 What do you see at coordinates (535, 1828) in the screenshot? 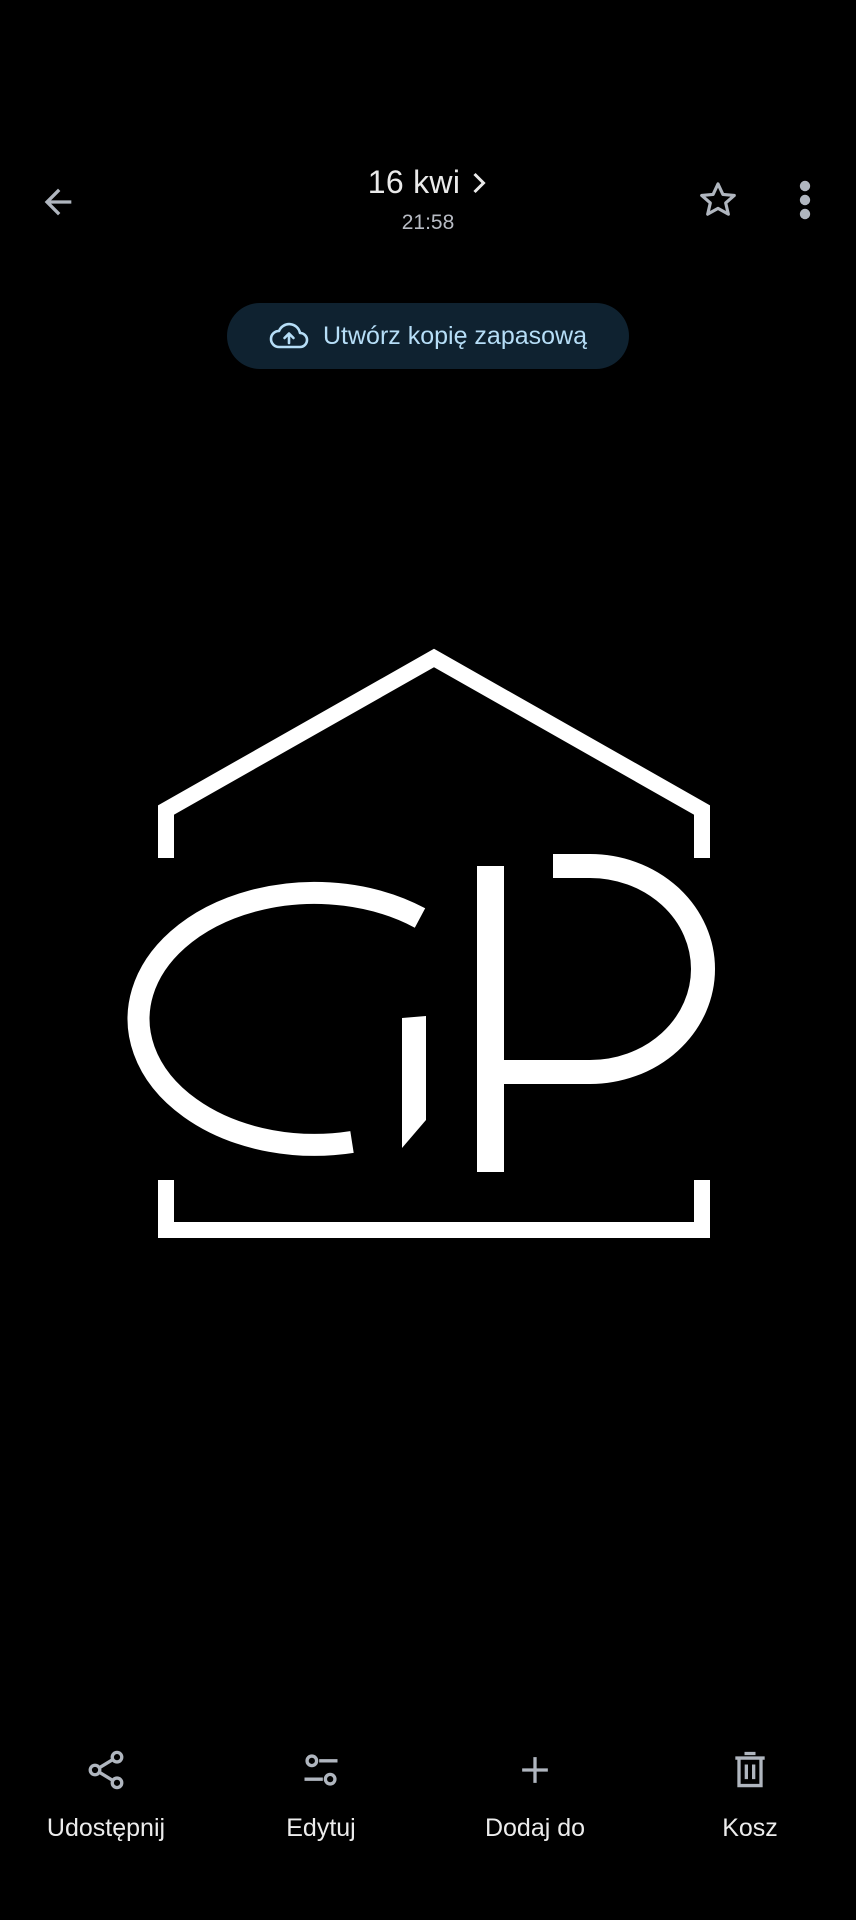
I see `add-to-label: Dodaj do` at bounding box center [535, 1828].